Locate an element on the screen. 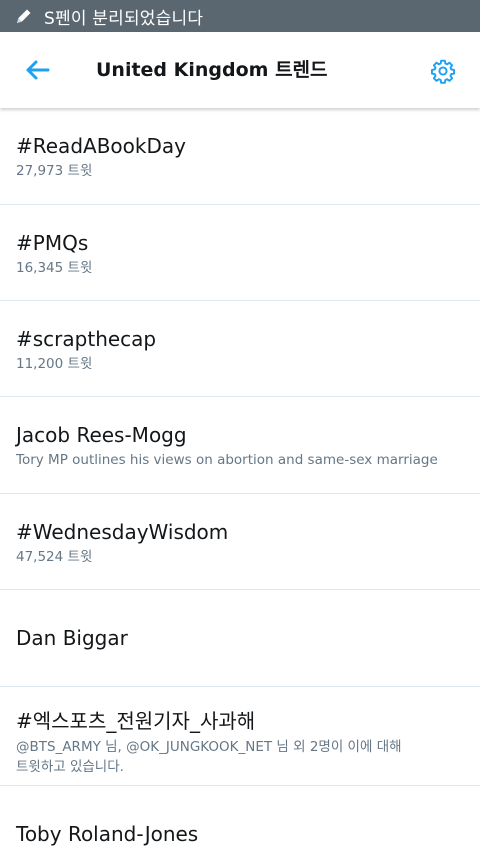 The width and height of the screenshot is (480, 866). trend-name: Toby Roland-Jones is located at coordinates (107, 834).